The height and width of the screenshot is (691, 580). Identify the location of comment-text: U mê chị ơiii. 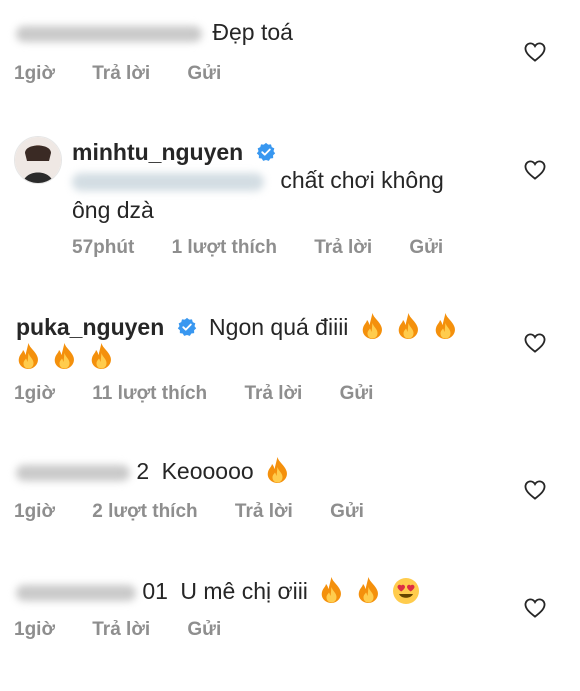
(244, 591).